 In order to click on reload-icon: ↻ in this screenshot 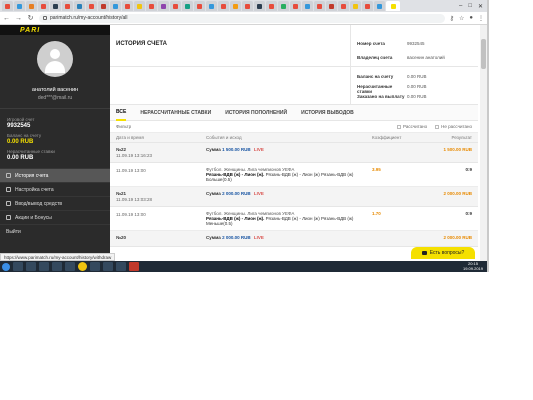, I will do `click(30, 18)`.